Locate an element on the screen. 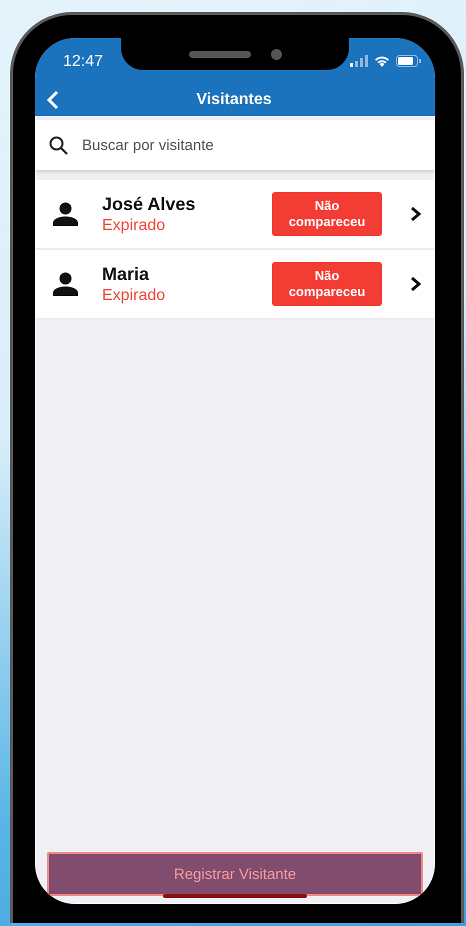  visitor-name: Maria is located at coordinates (126, 274).